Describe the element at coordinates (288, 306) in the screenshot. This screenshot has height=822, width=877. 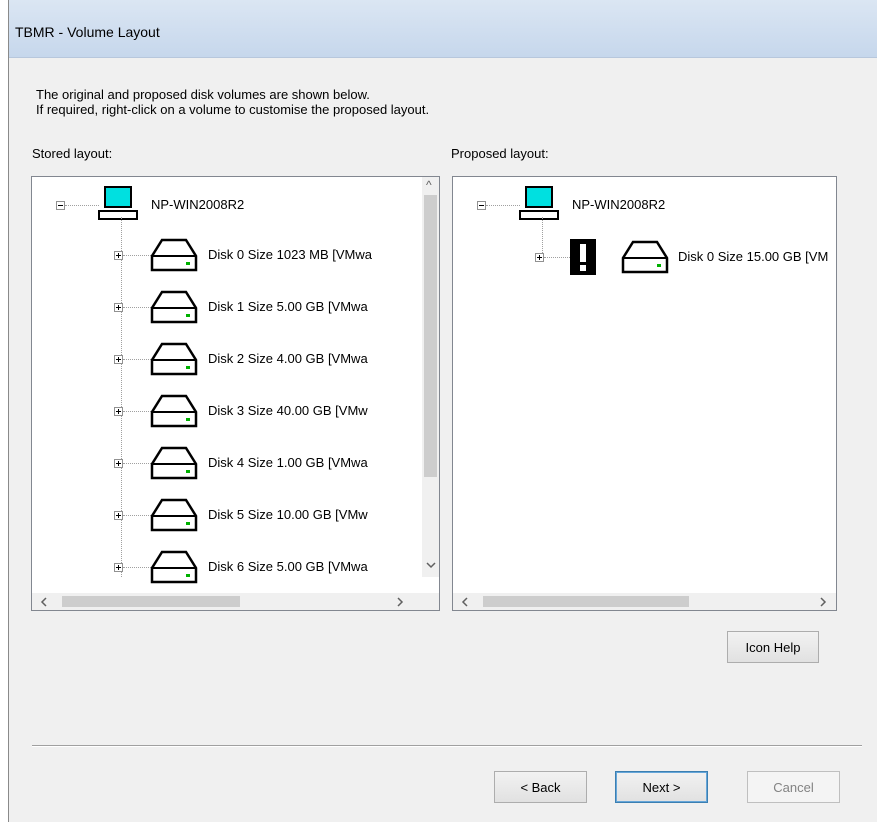
I see `stored-disk-label: Disk 1 Size 5.00 GB [VMwa` at that location.